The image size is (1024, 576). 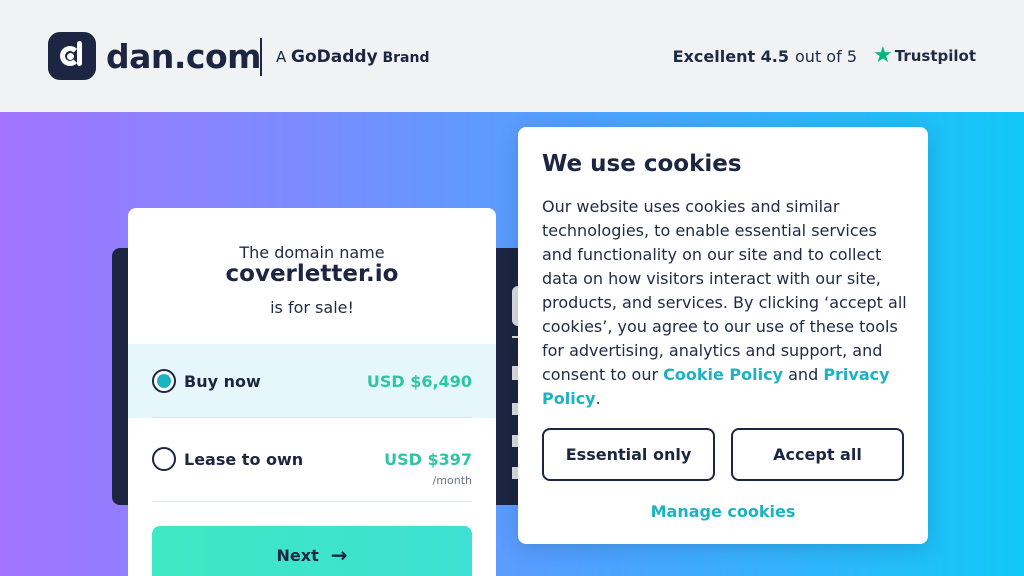 I want to click on next-label: Next, so click(x=297, y=555).